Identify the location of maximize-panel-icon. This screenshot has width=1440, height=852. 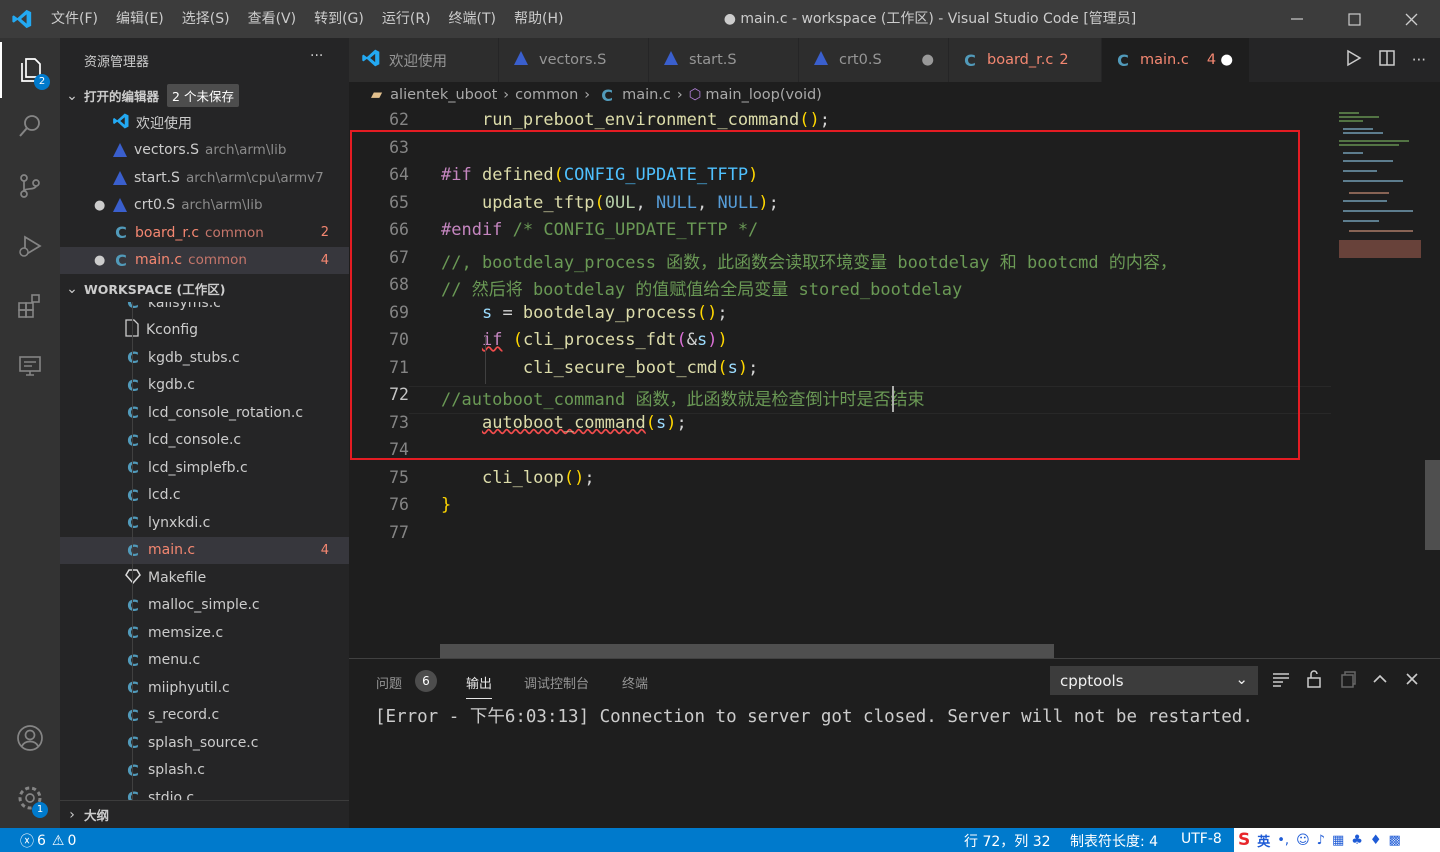
(1380, 681).